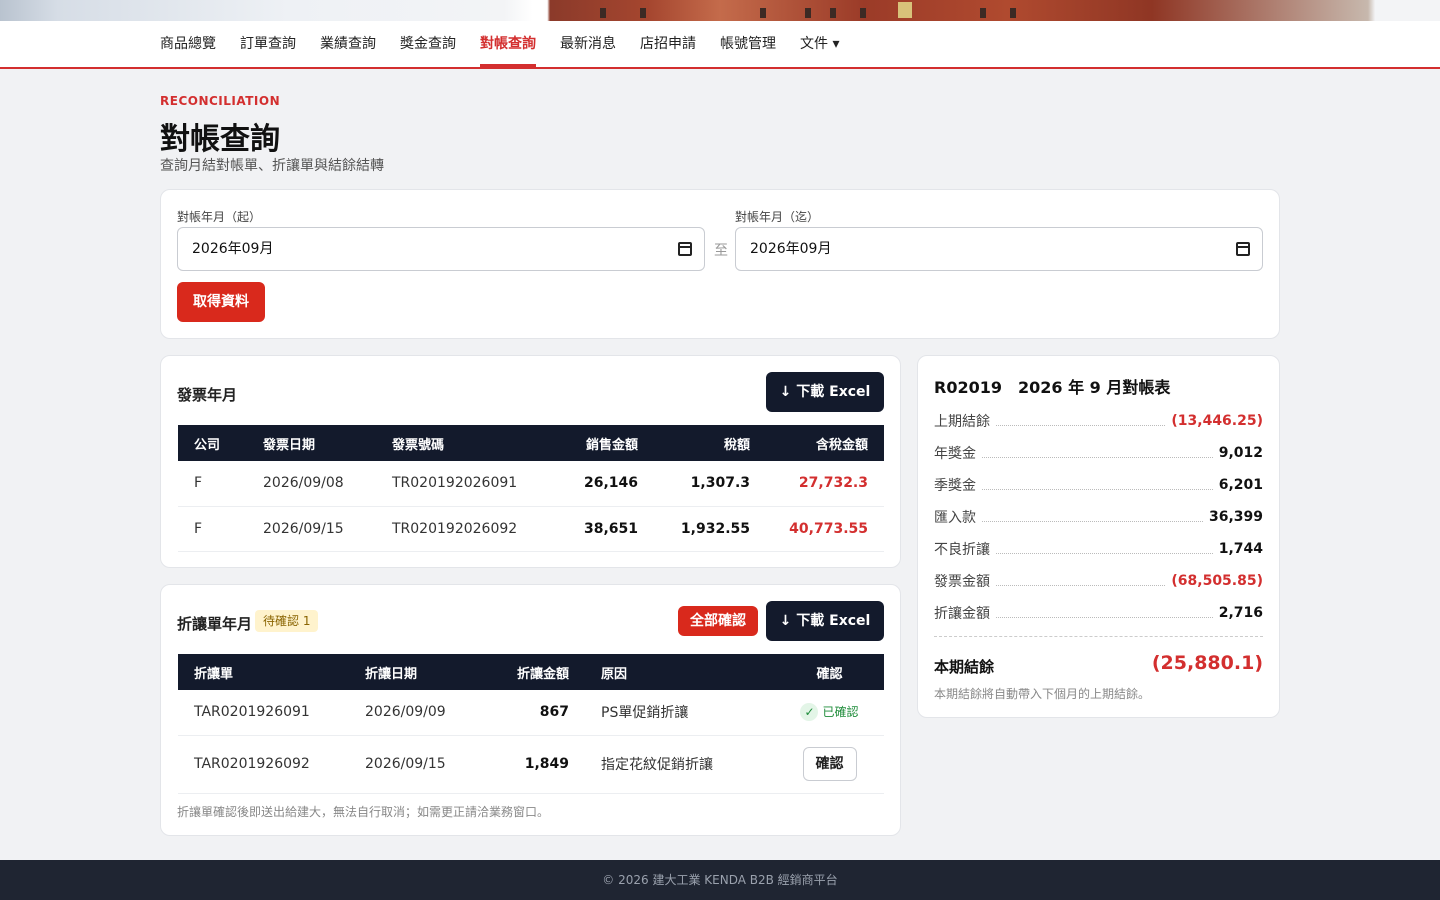  Describe the element at coordinates (1098, 485) in the screenshot. I see `summary-row: 季獎金 6,201` at that location.